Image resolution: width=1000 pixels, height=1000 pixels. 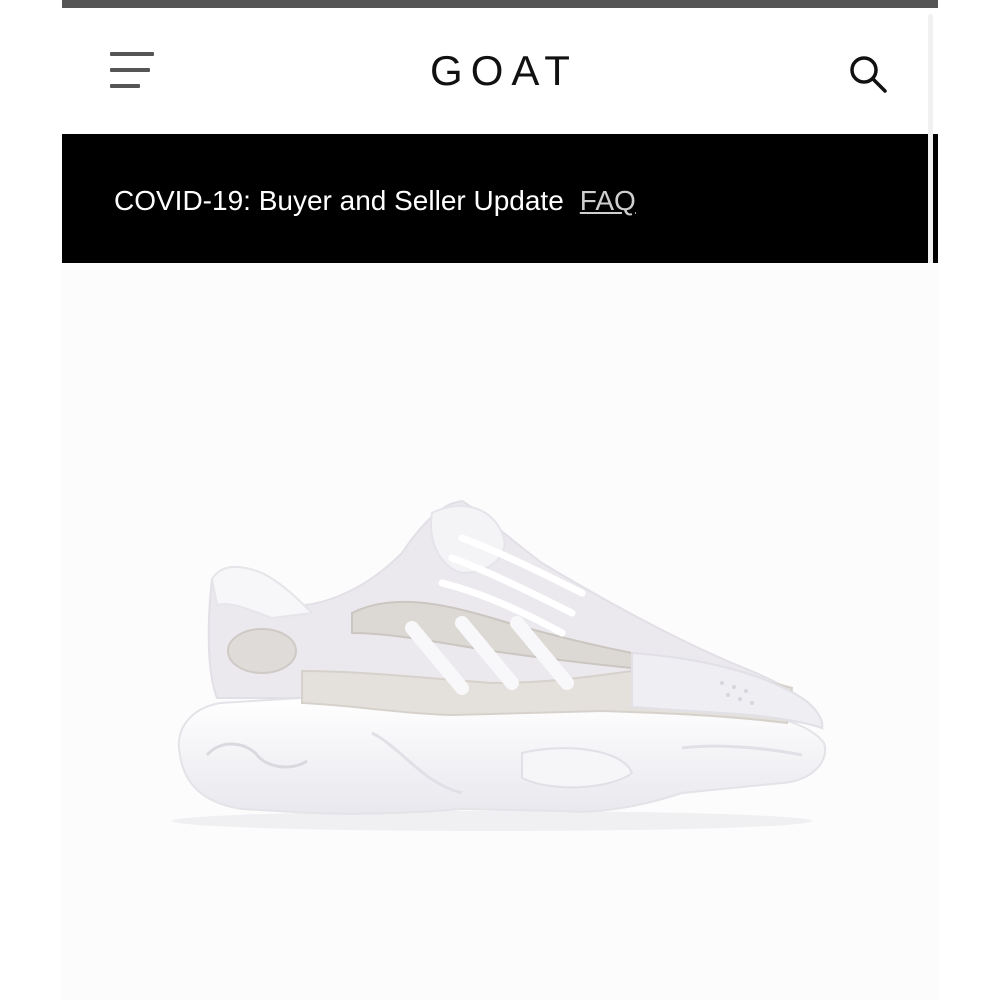 I want to click on covid-update-banner: COVID-19: Buyer and Seller Update FAQ, so click(x=500, y=198).